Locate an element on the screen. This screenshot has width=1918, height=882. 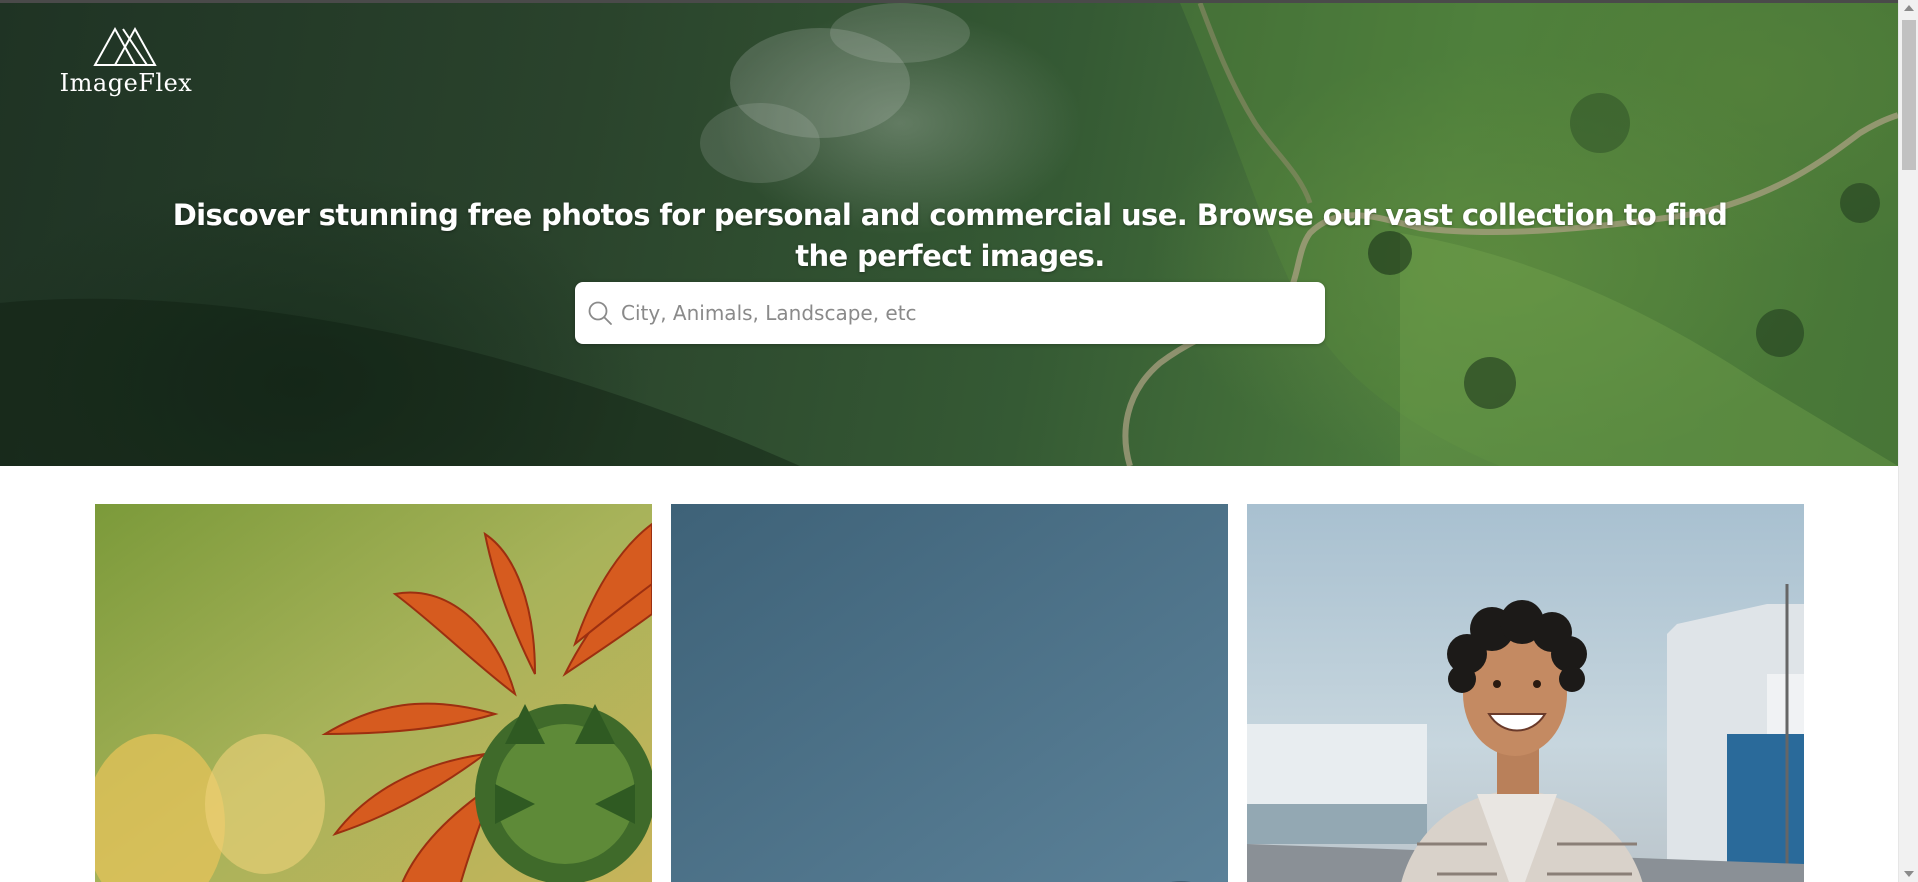
photo-card-portrait is located at coordinates (1525, 693).